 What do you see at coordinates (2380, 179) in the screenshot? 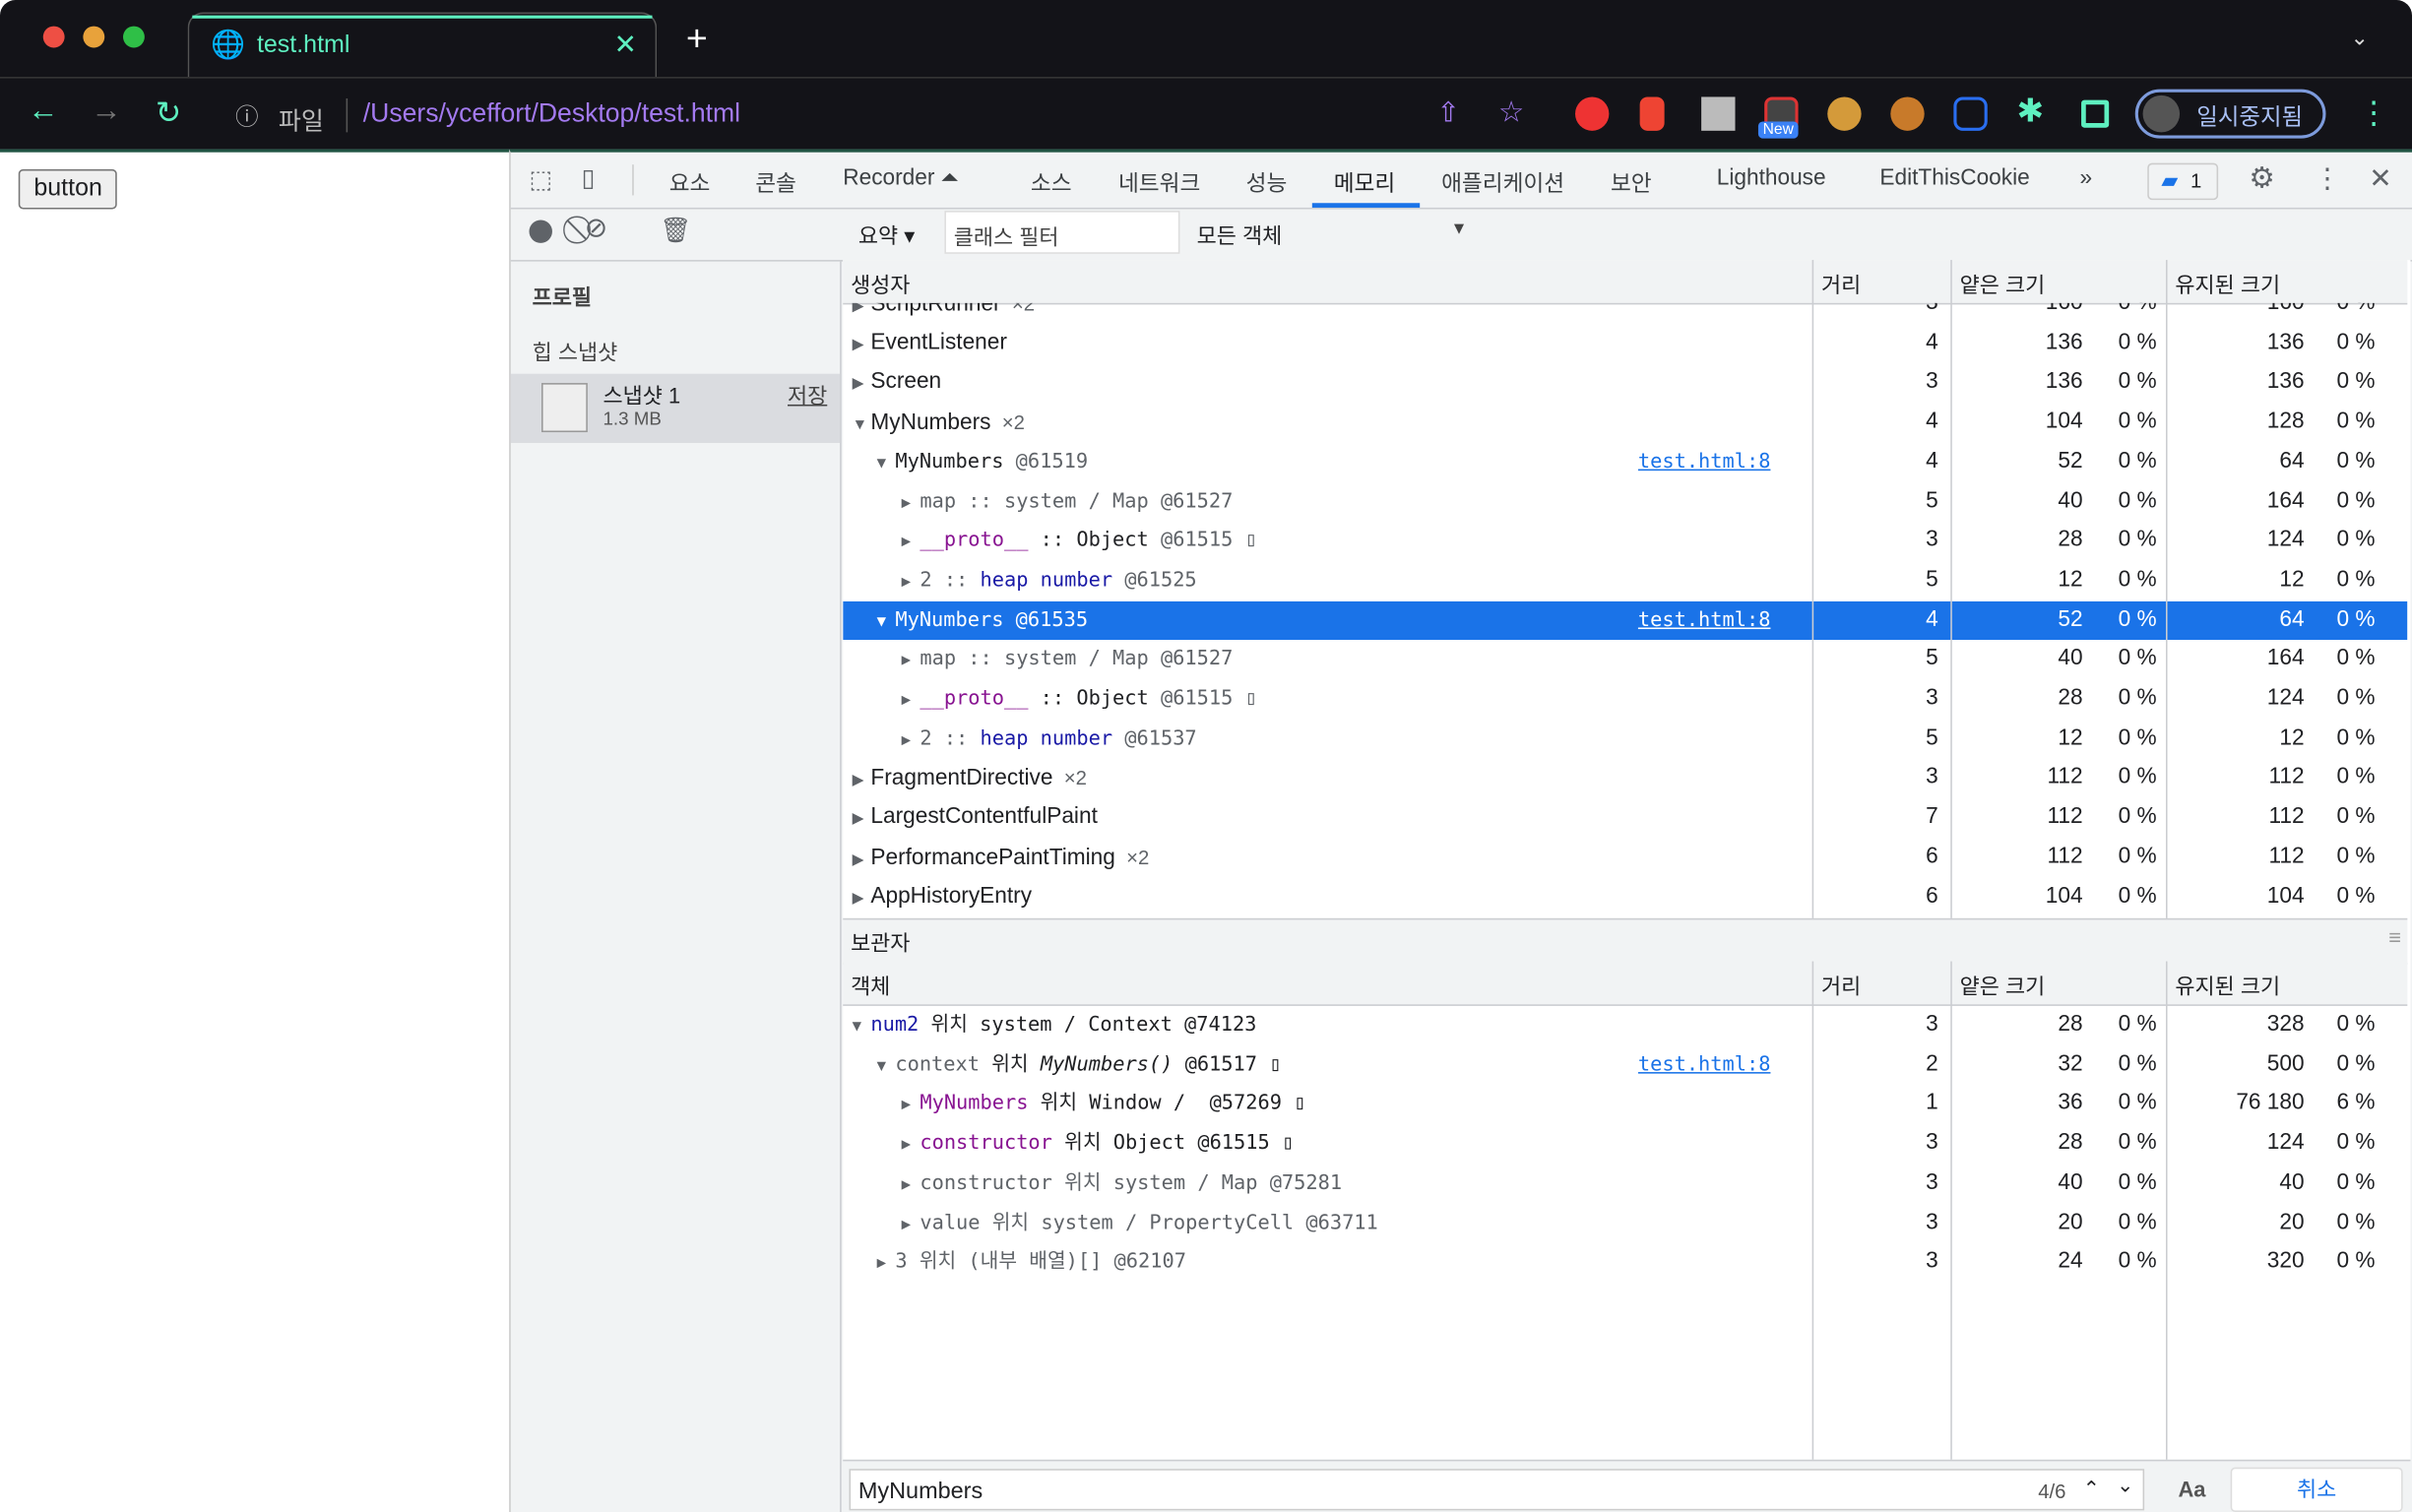
I see `close-devtools-icon: ✕` at bounding box center [2380, 179].